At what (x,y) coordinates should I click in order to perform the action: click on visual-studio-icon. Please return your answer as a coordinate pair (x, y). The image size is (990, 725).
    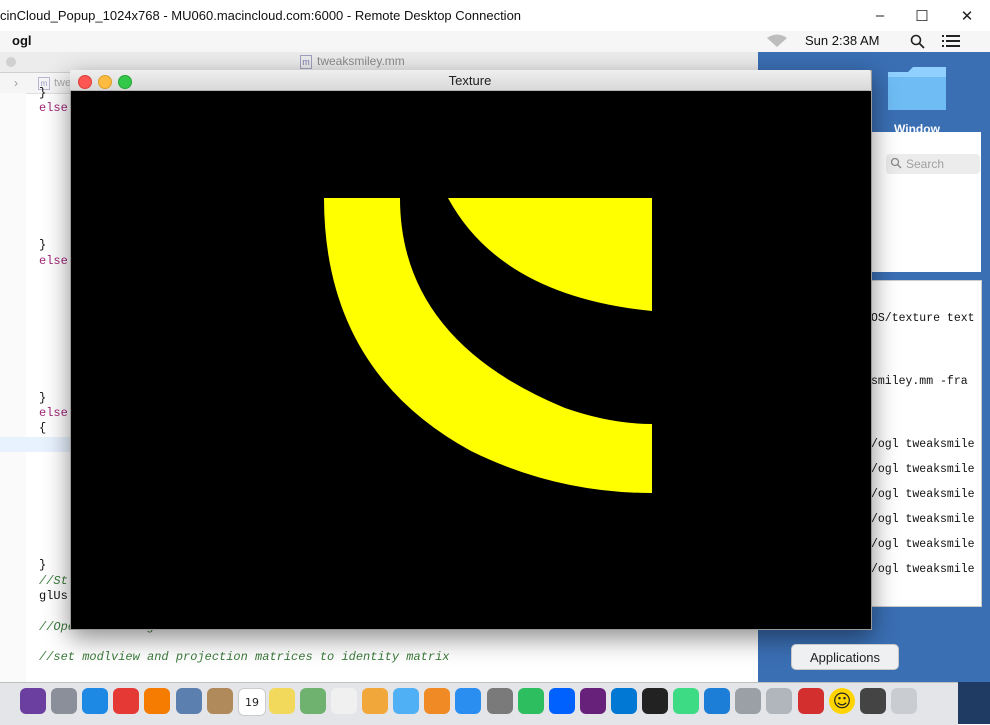
    Looking at the image, I should click on (593, 701).